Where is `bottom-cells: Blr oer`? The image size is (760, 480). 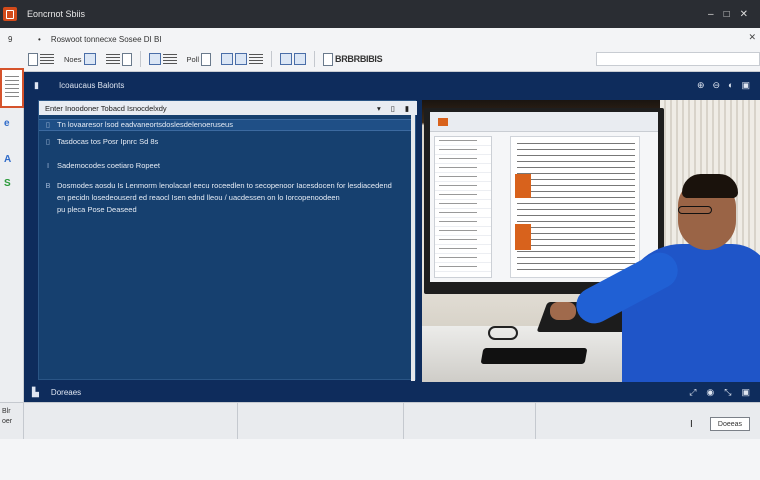 bottom-cells: Blr oer is located at coordinates (380, 421).